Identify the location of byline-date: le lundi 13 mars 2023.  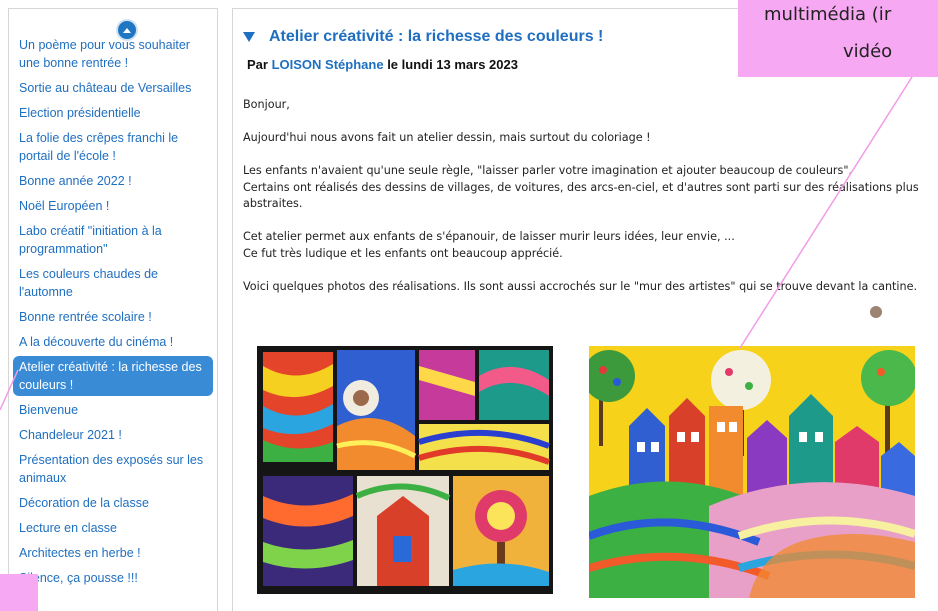
(452, 64).